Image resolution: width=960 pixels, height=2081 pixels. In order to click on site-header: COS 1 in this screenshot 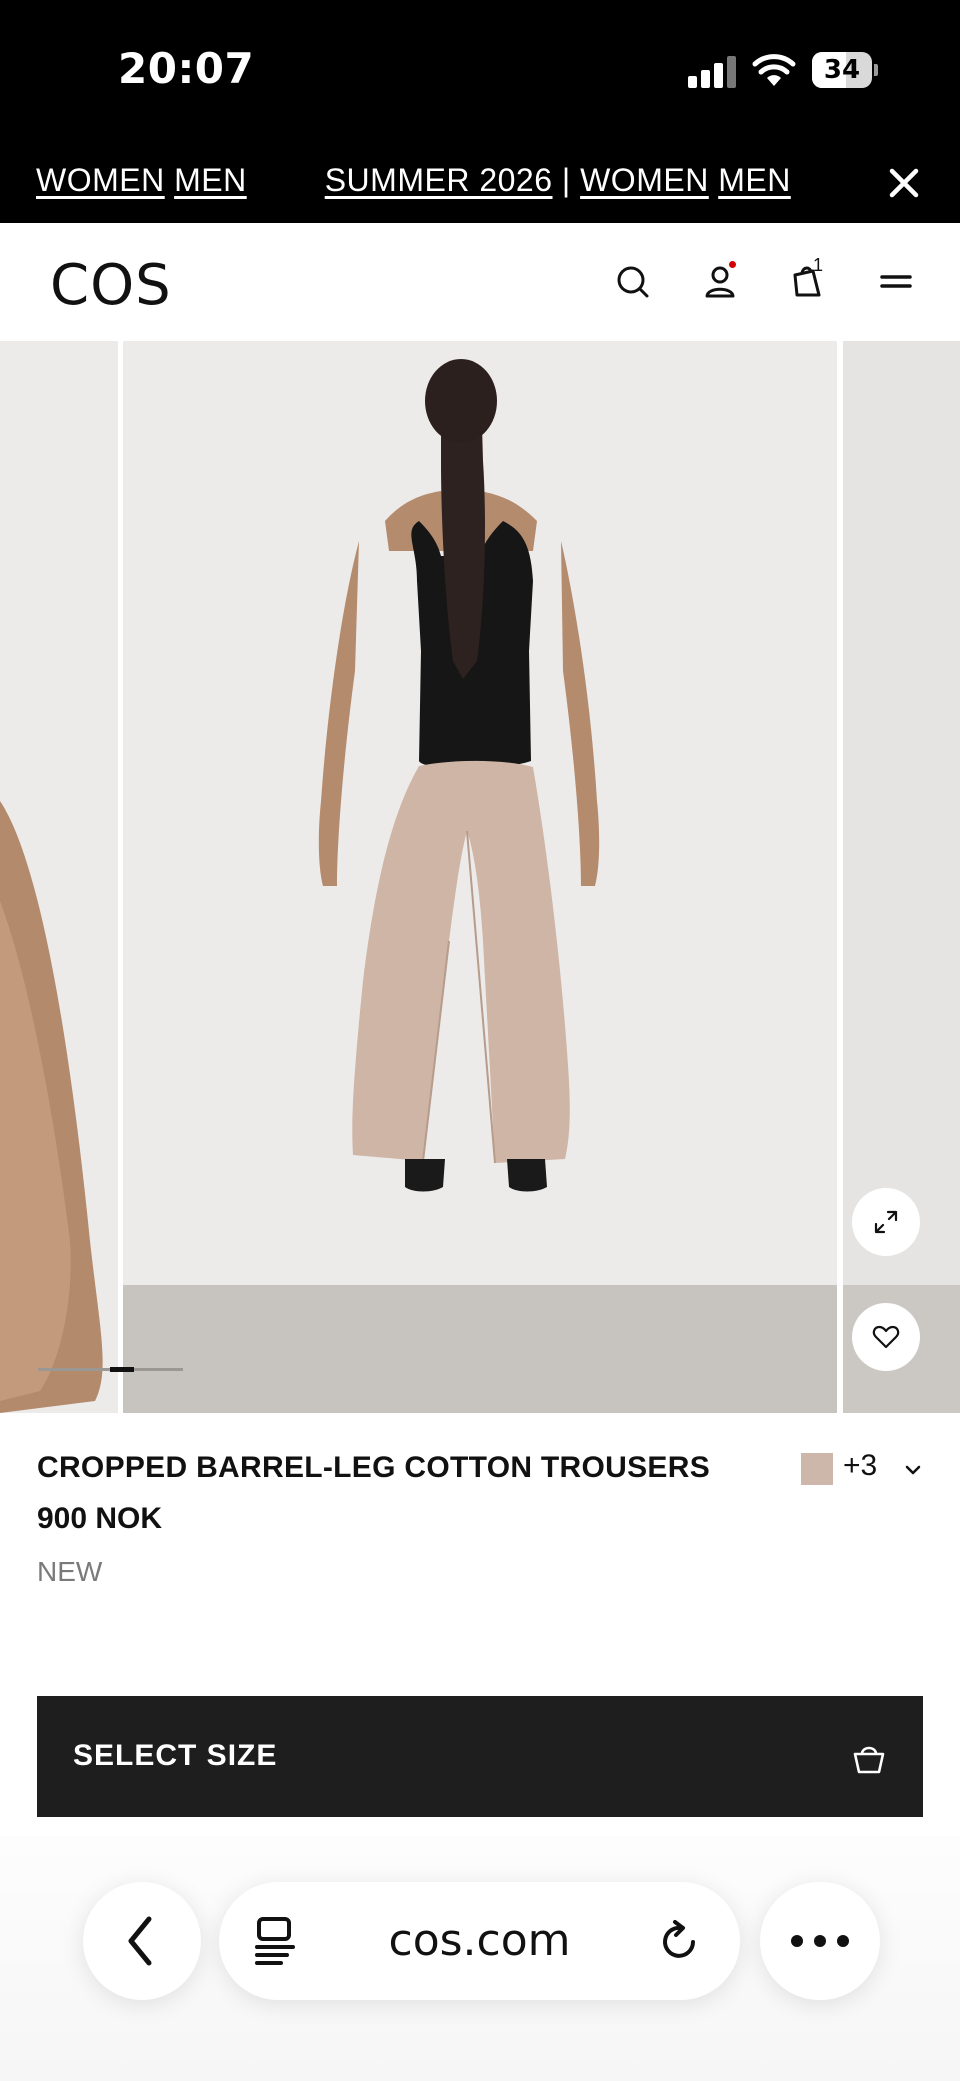, I will do `click(480, 282)`.